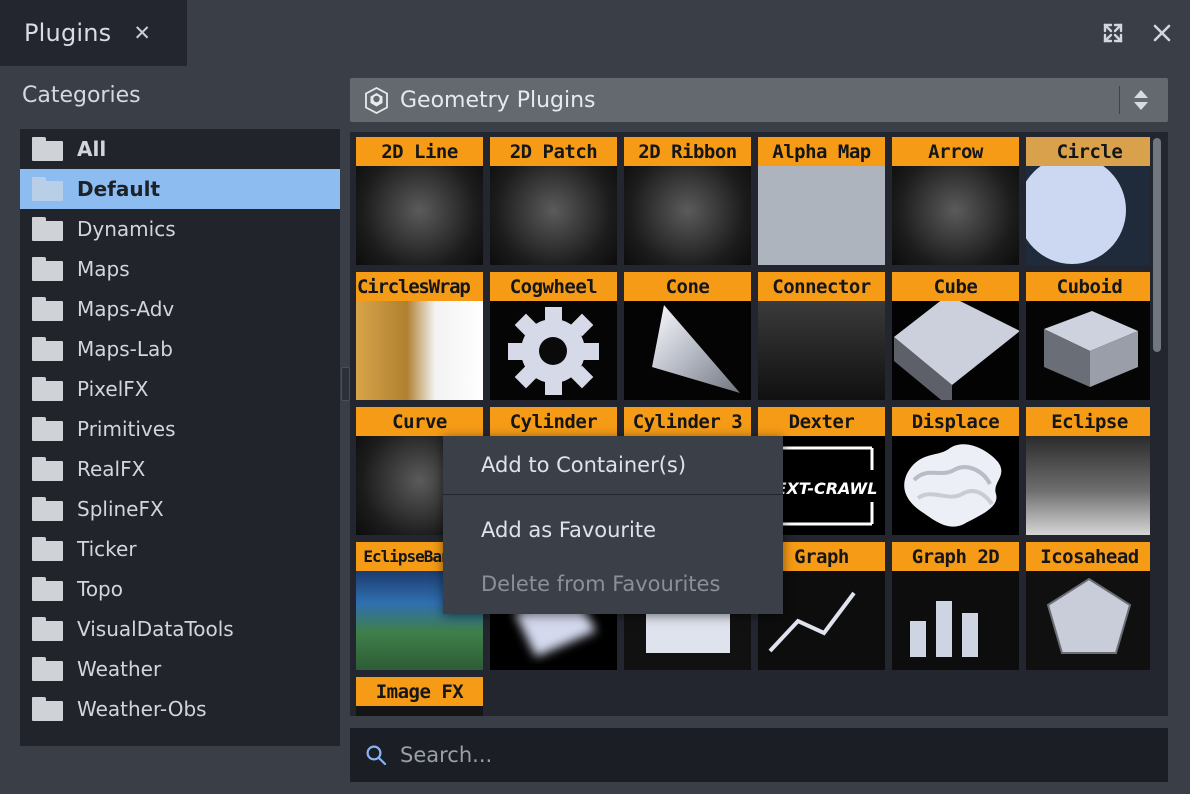  Describe the element at coordinates (180, 669) in the screenshot. I see `sidebar-item-weather: Weather` at that location.